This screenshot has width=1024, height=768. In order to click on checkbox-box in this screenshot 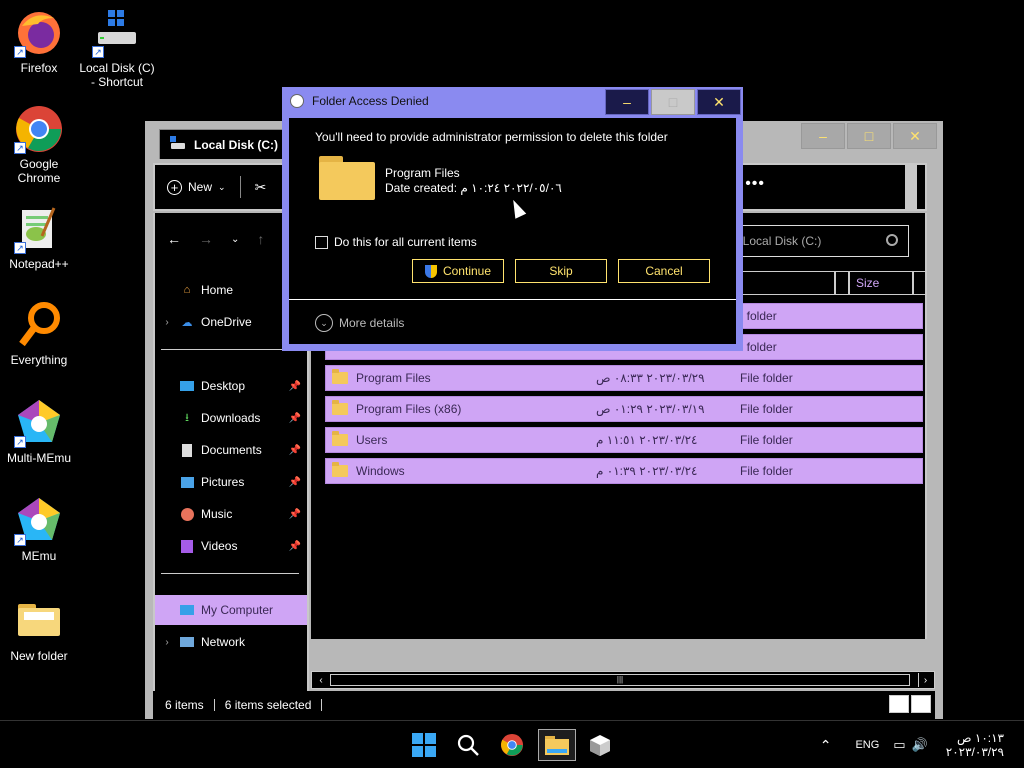, I will do `click(321, 242)`.